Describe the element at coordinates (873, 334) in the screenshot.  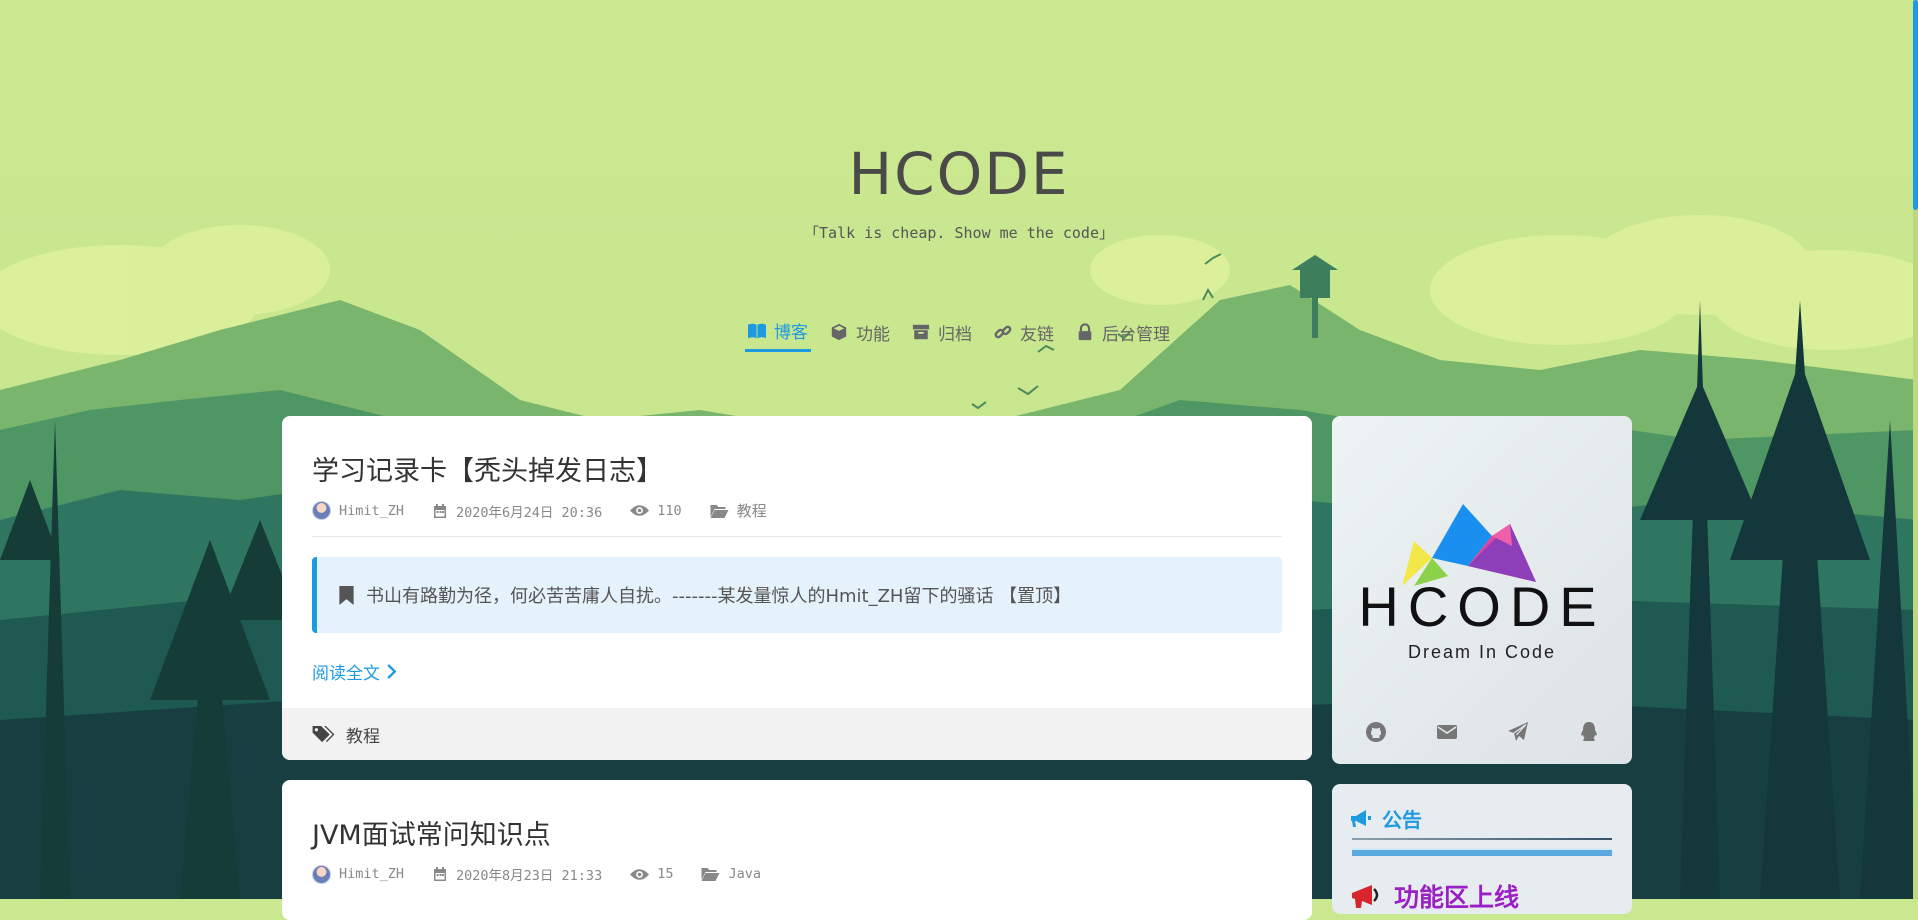
I see `nav-item-label: 功能` at that location.